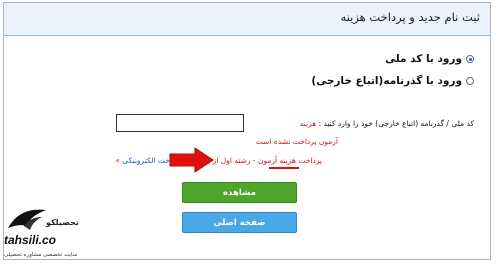  Describe the element at coordinates (308, 123) in the screenshot. I see `required-mark: هزینه` at that location.